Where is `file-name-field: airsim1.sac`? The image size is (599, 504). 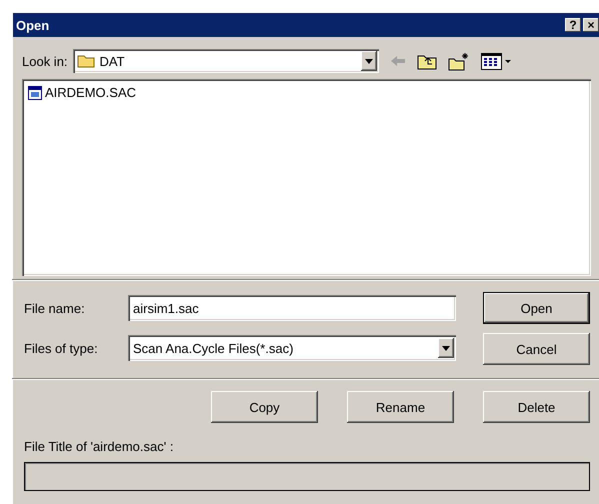 file-name-field: airsim1.sac is located at coordinates (292, 308).